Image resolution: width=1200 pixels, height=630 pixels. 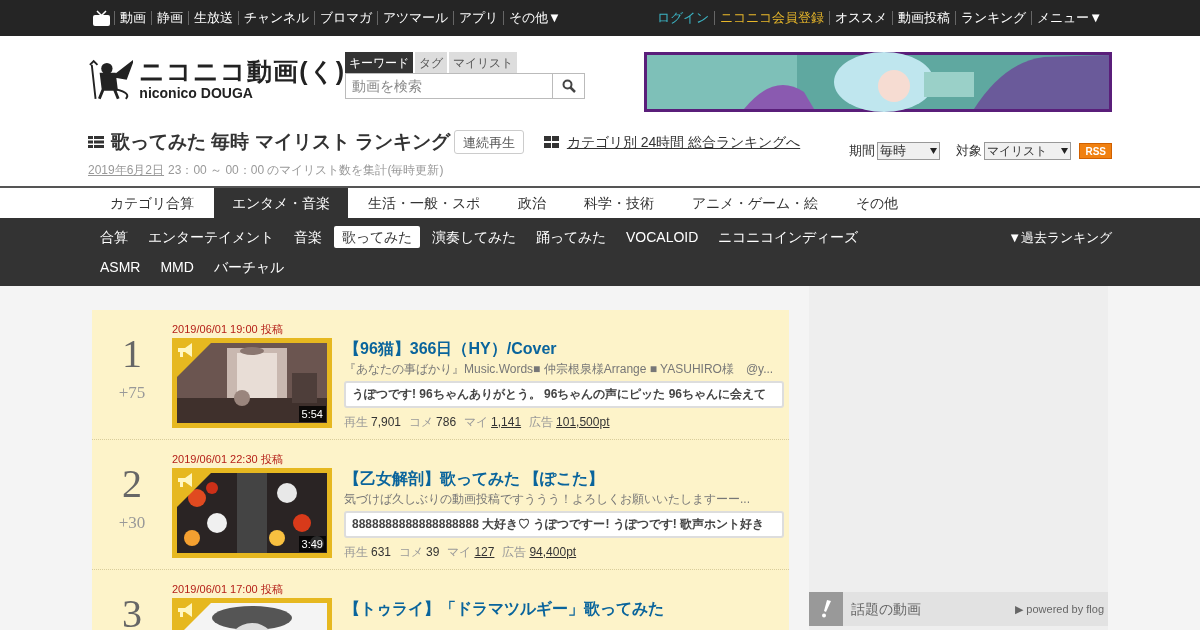 I want to click on nav-link: チャンネル, so click(x=276, y=18).